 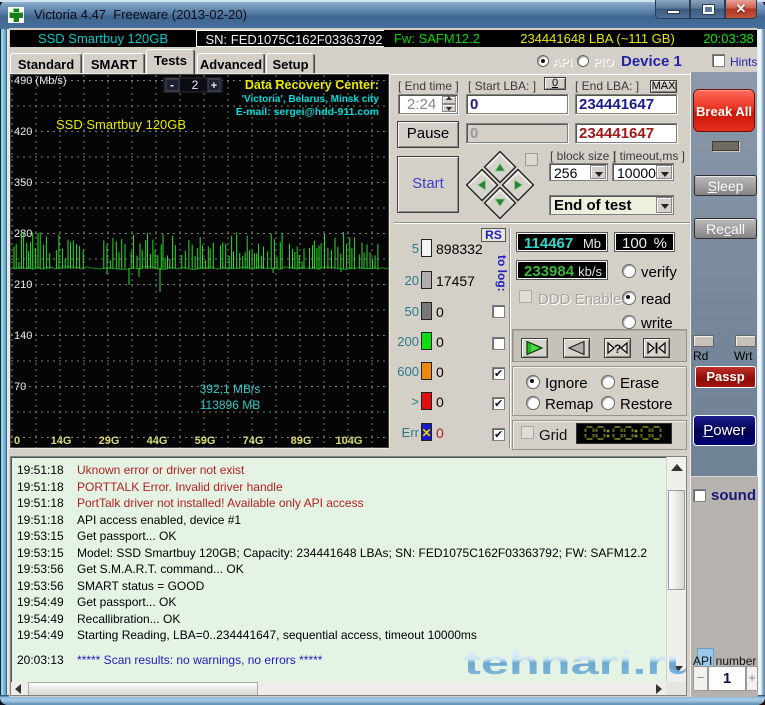 What do you see at coordinates (23, 183) in the screenshot?
I see `svg-text: 350` at bounding box center [23, 183].